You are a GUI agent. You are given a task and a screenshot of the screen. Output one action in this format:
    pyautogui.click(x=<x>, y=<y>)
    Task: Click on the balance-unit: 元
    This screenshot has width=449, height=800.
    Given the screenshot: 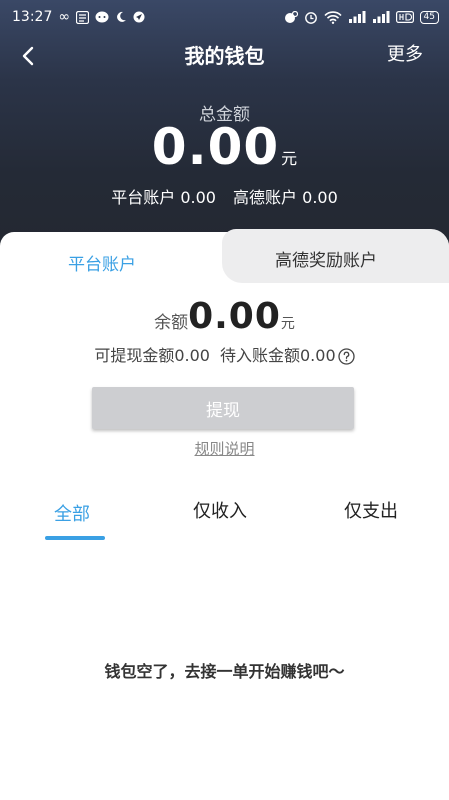 What is the action you would take?
    pyautogui.click(x=287, y=324)
    